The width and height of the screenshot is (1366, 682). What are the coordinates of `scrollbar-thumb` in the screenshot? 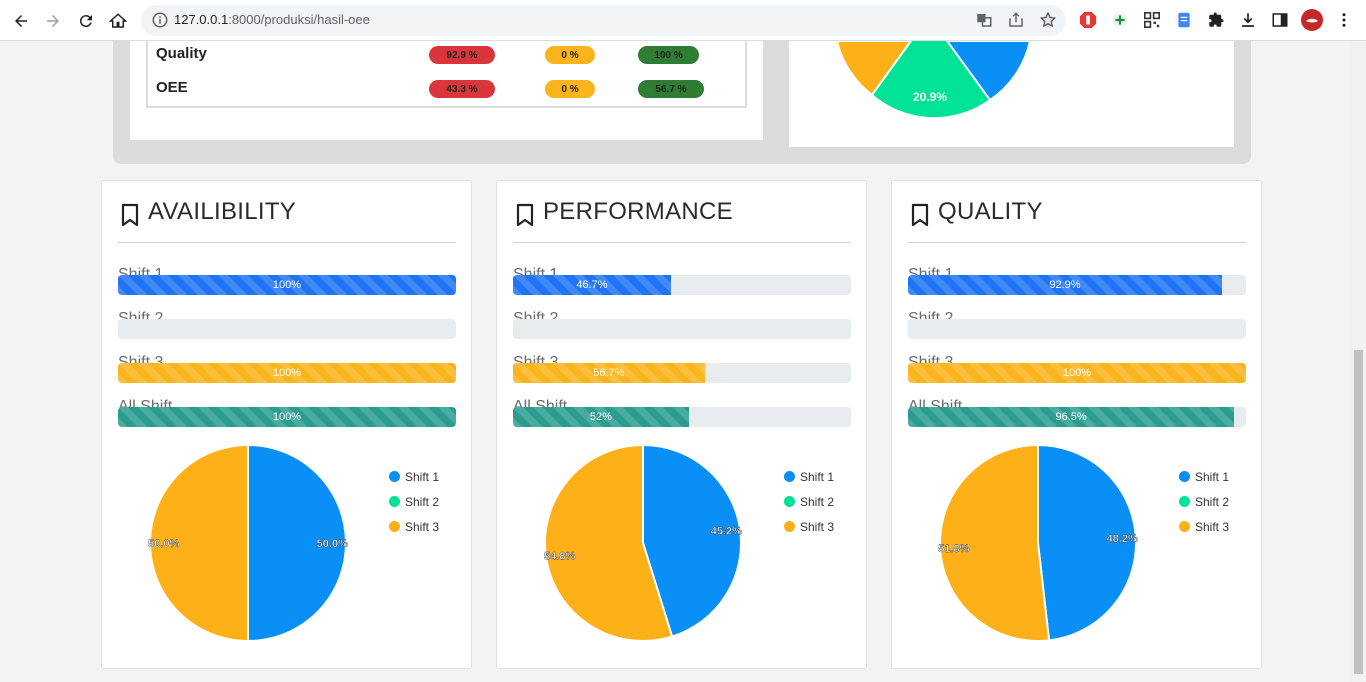 It's located at (1358, 512).